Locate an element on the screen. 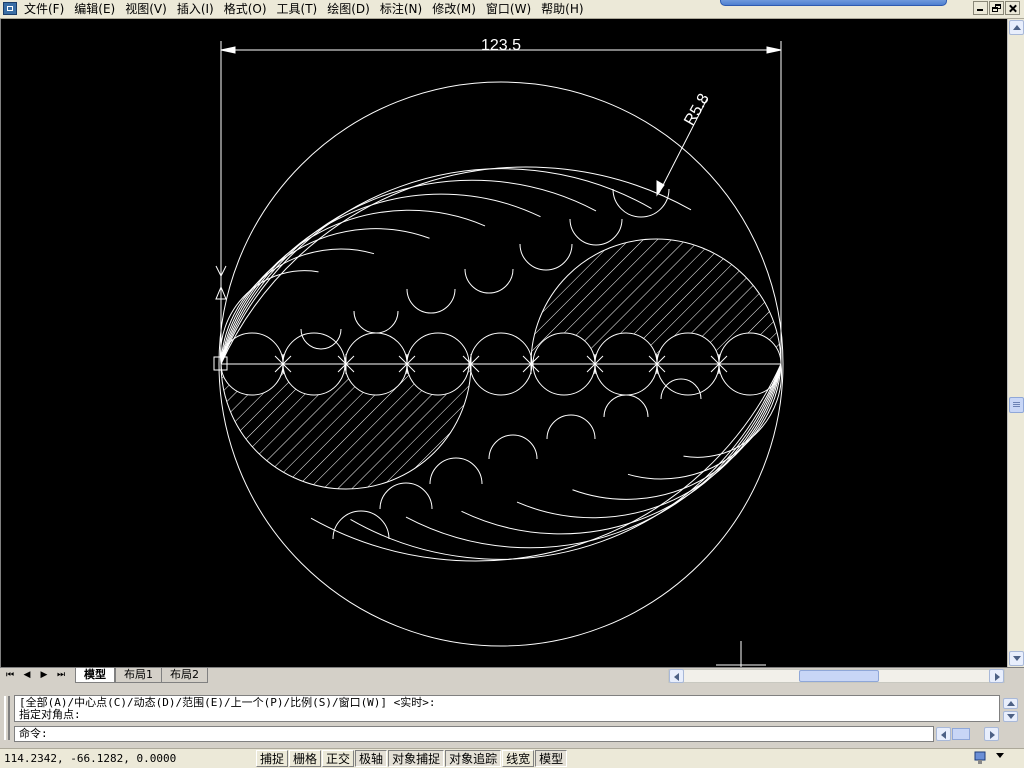 This screenshot has width=1024, height=768. menu-modify: 修改(M) is located at coordinates (454, 9).